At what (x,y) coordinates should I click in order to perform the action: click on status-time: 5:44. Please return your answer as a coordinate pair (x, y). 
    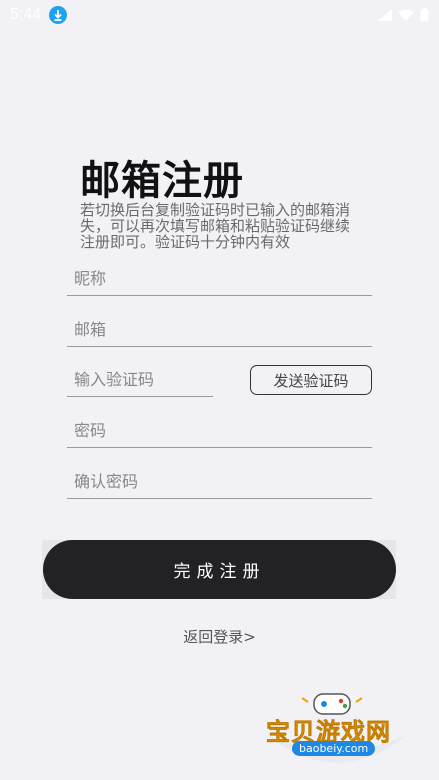
    Looking at the image, I should click on (26, 14).